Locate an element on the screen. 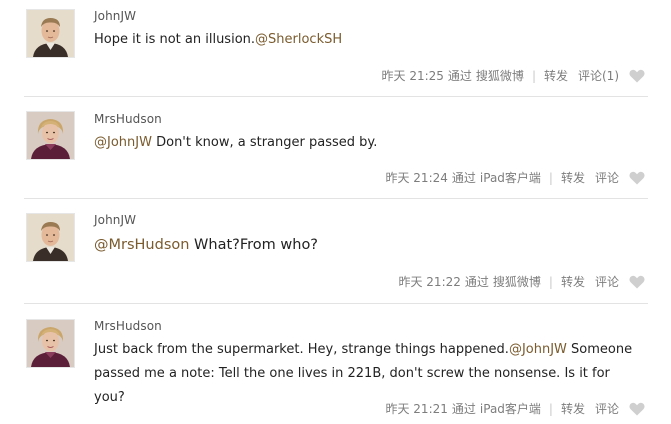 Image resolution: width=671 pixels, height=424 pixels. post-text-body: Don't know, a stranger passed by. is located at coordinates (264, 142).